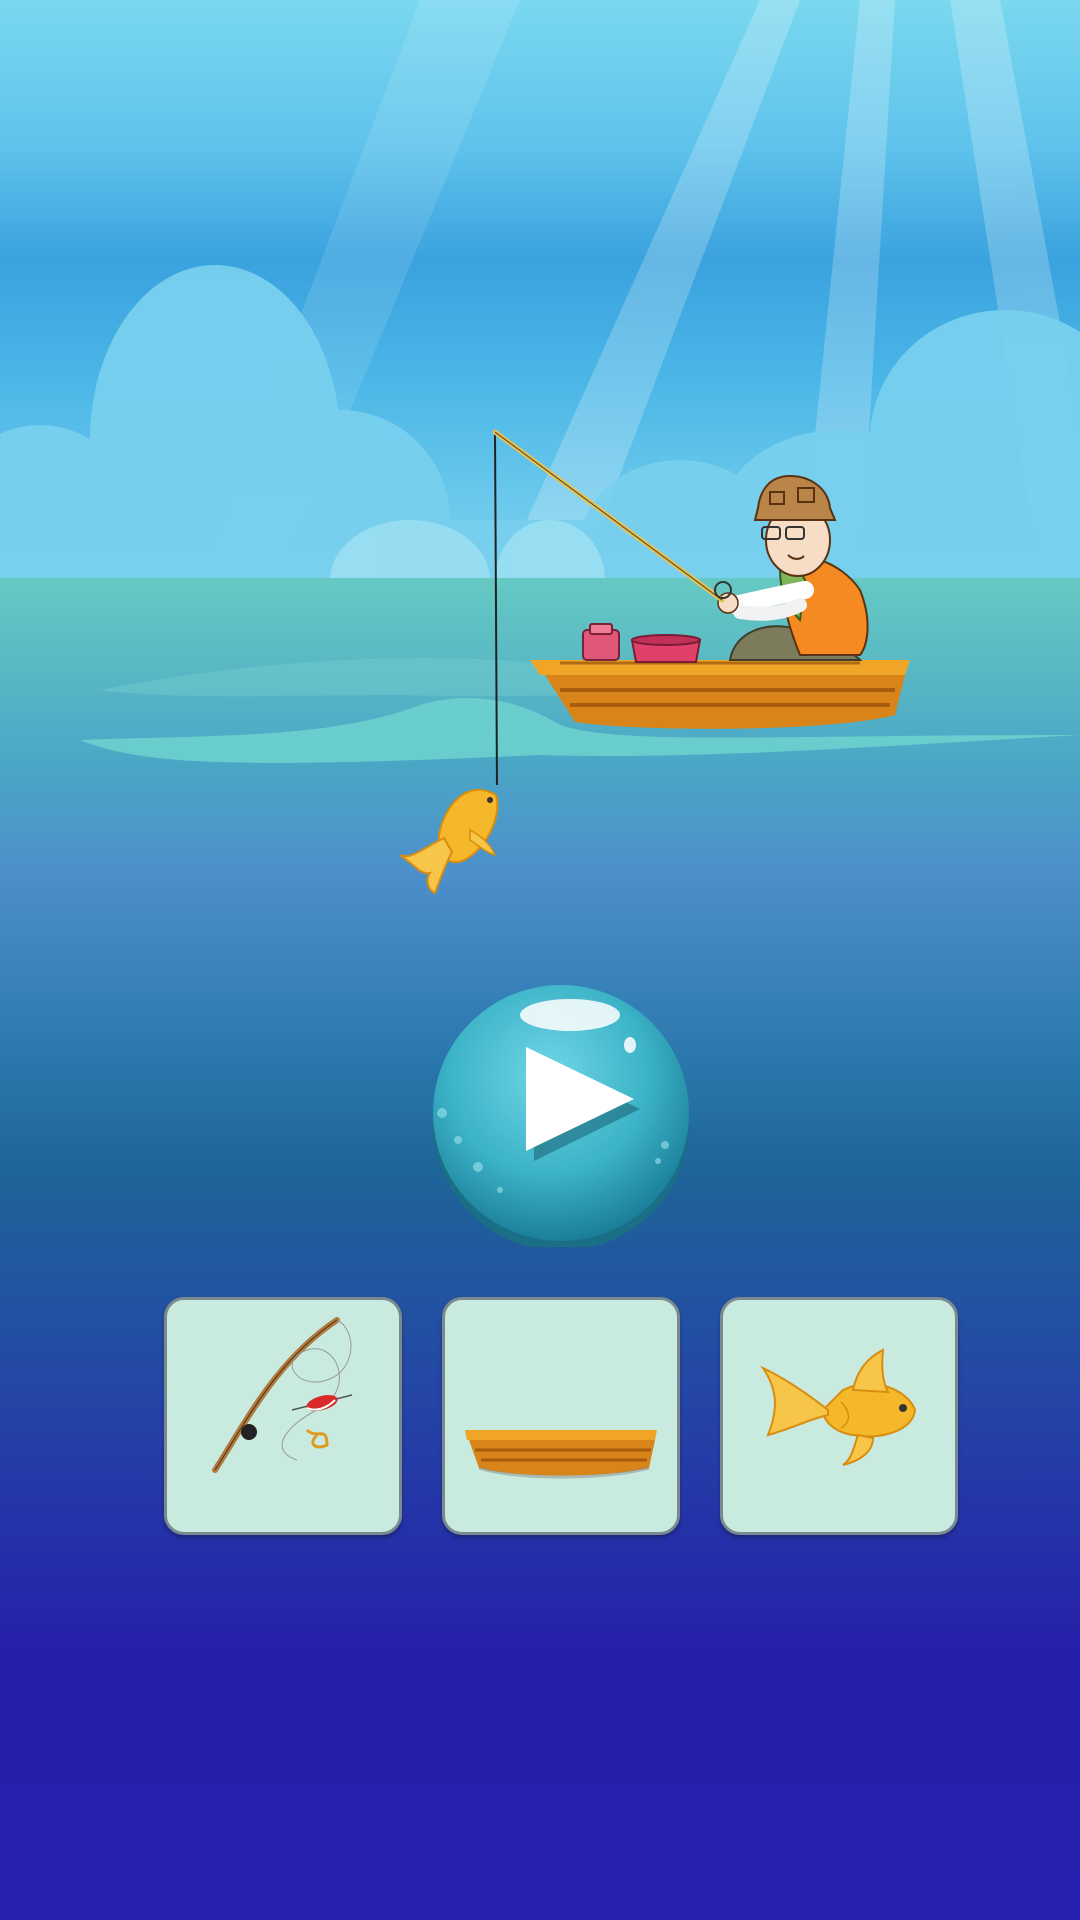  Describe the element at coordinates (793, 567) in the screenshot. I see `fisherman-icon` at that location.